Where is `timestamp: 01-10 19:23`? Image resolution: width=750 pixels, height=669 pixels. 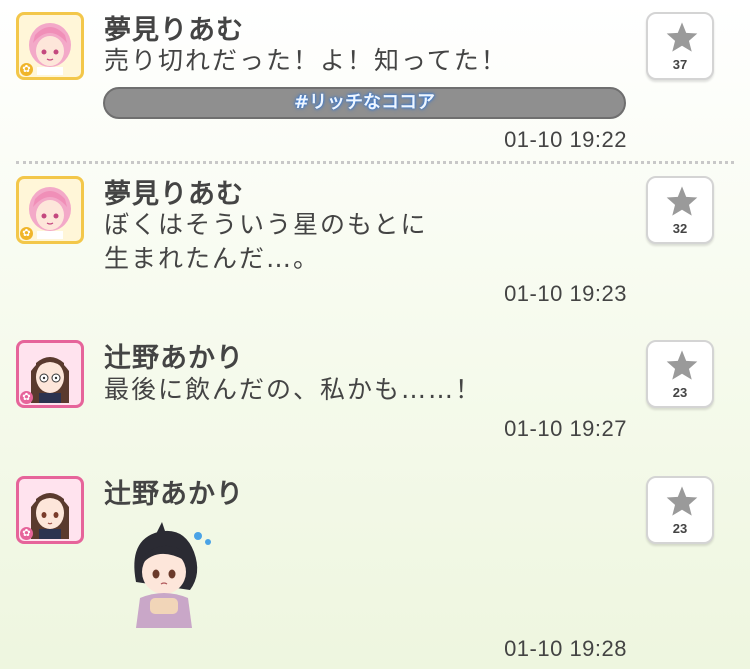 timestamp: 01-10 19:23 is located at coordinates (565, 293).